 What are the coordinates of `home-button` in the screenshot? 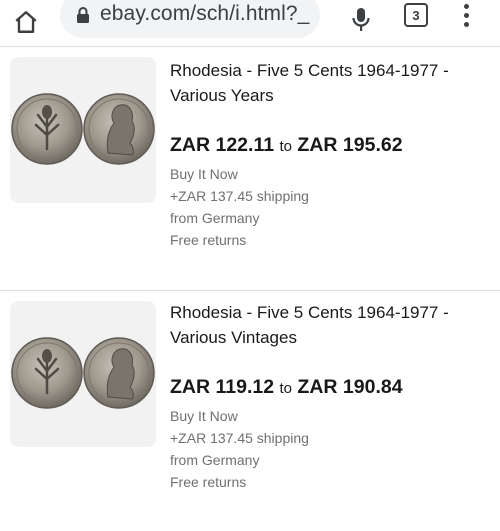 It's located at (26, 22).